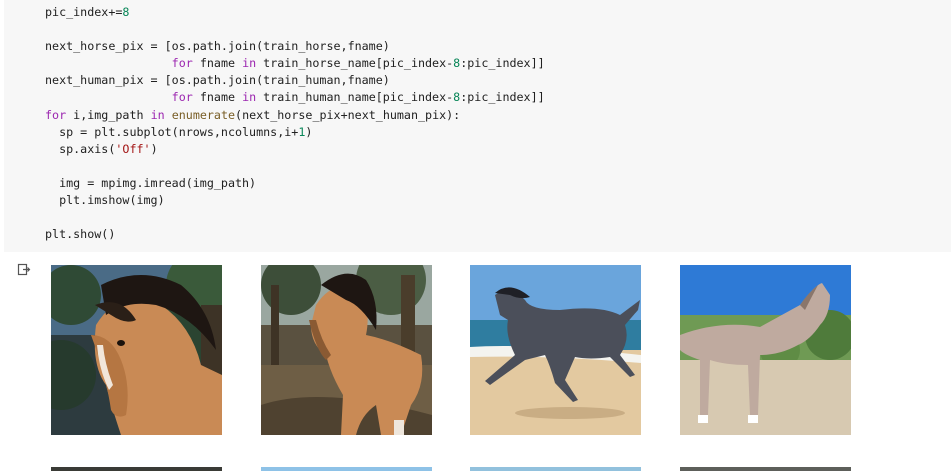 The width and height of the screenshot is (951, 471). I want to click on code-line: plt.show(), so click(295, 234).